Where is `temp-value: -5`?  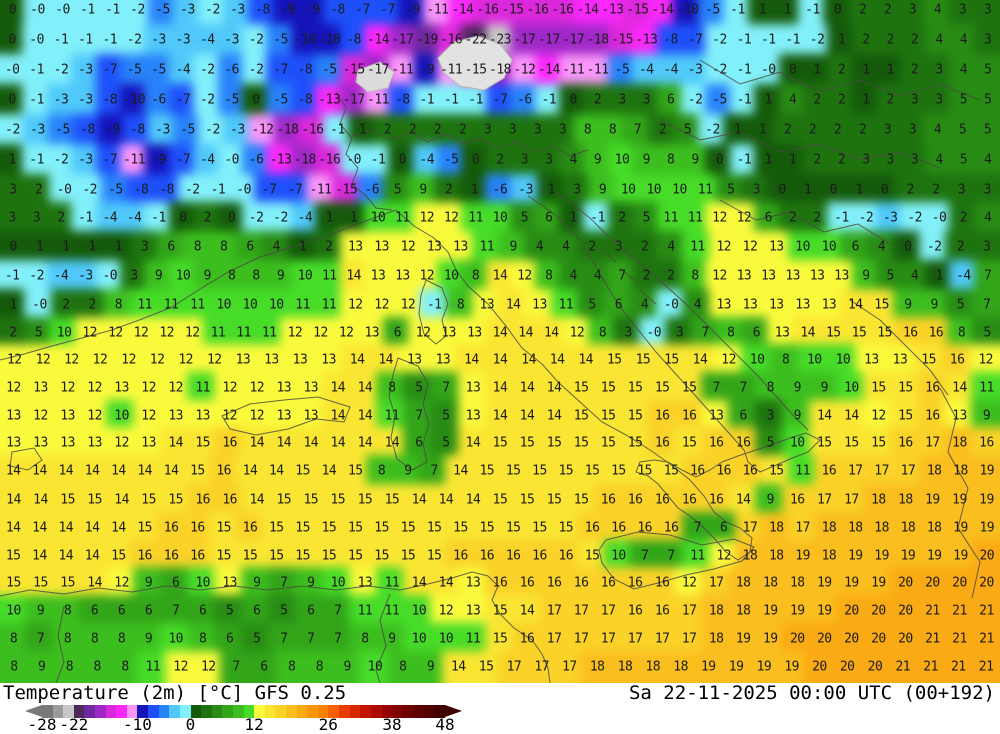 temp-value: -5 is located at coordinates (62, 130).